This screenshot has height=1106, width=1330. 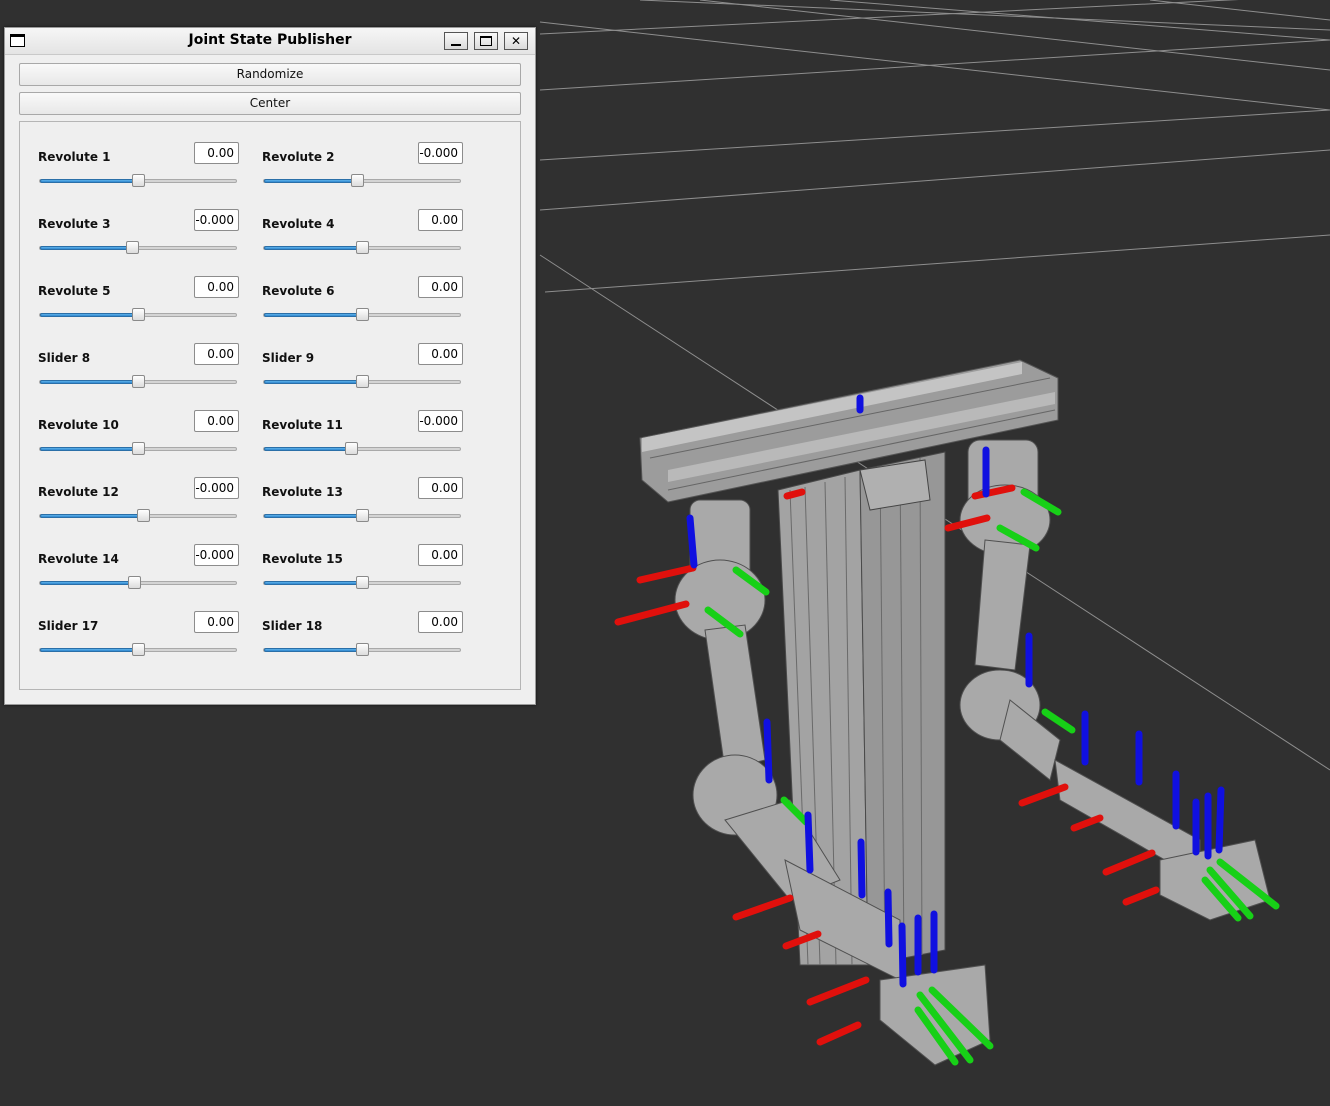 I want to click on joint-control-12: Revolute 13 0.00, so click(x=362, y=507).